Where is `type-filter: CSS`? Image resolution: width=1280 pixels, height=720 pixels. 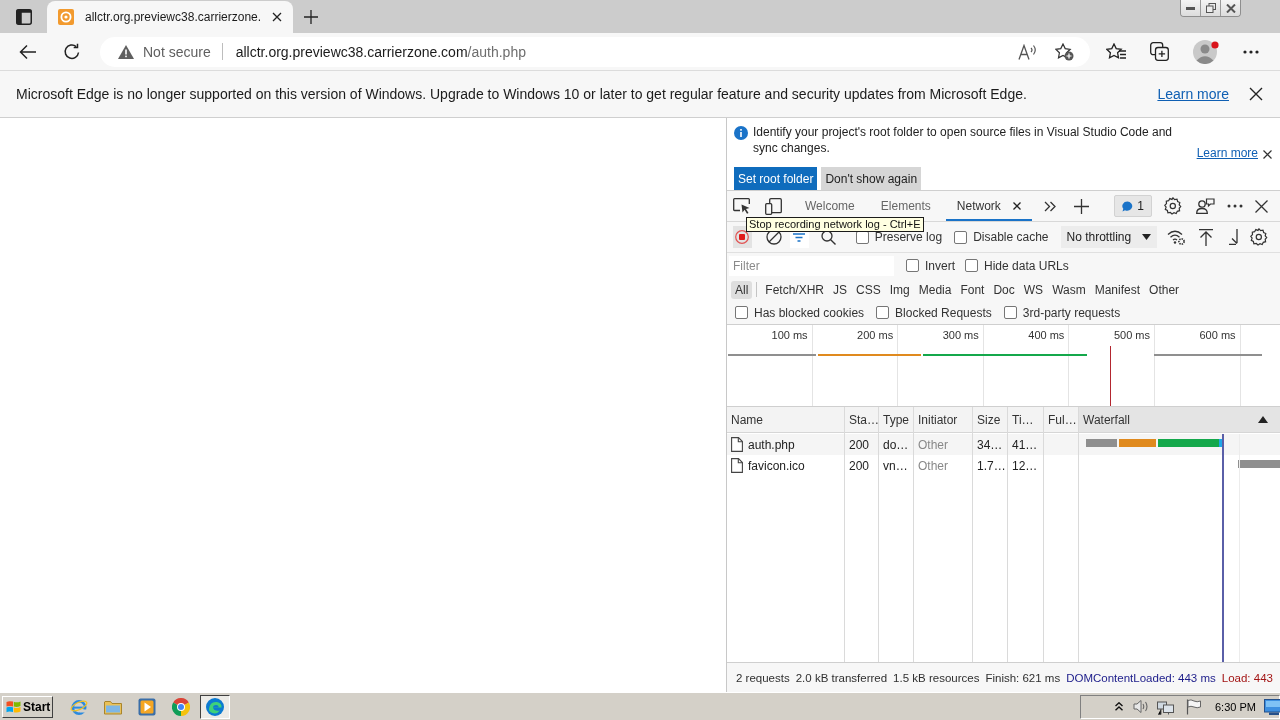
type-filter: CSS is located at coordinates (868, 289).